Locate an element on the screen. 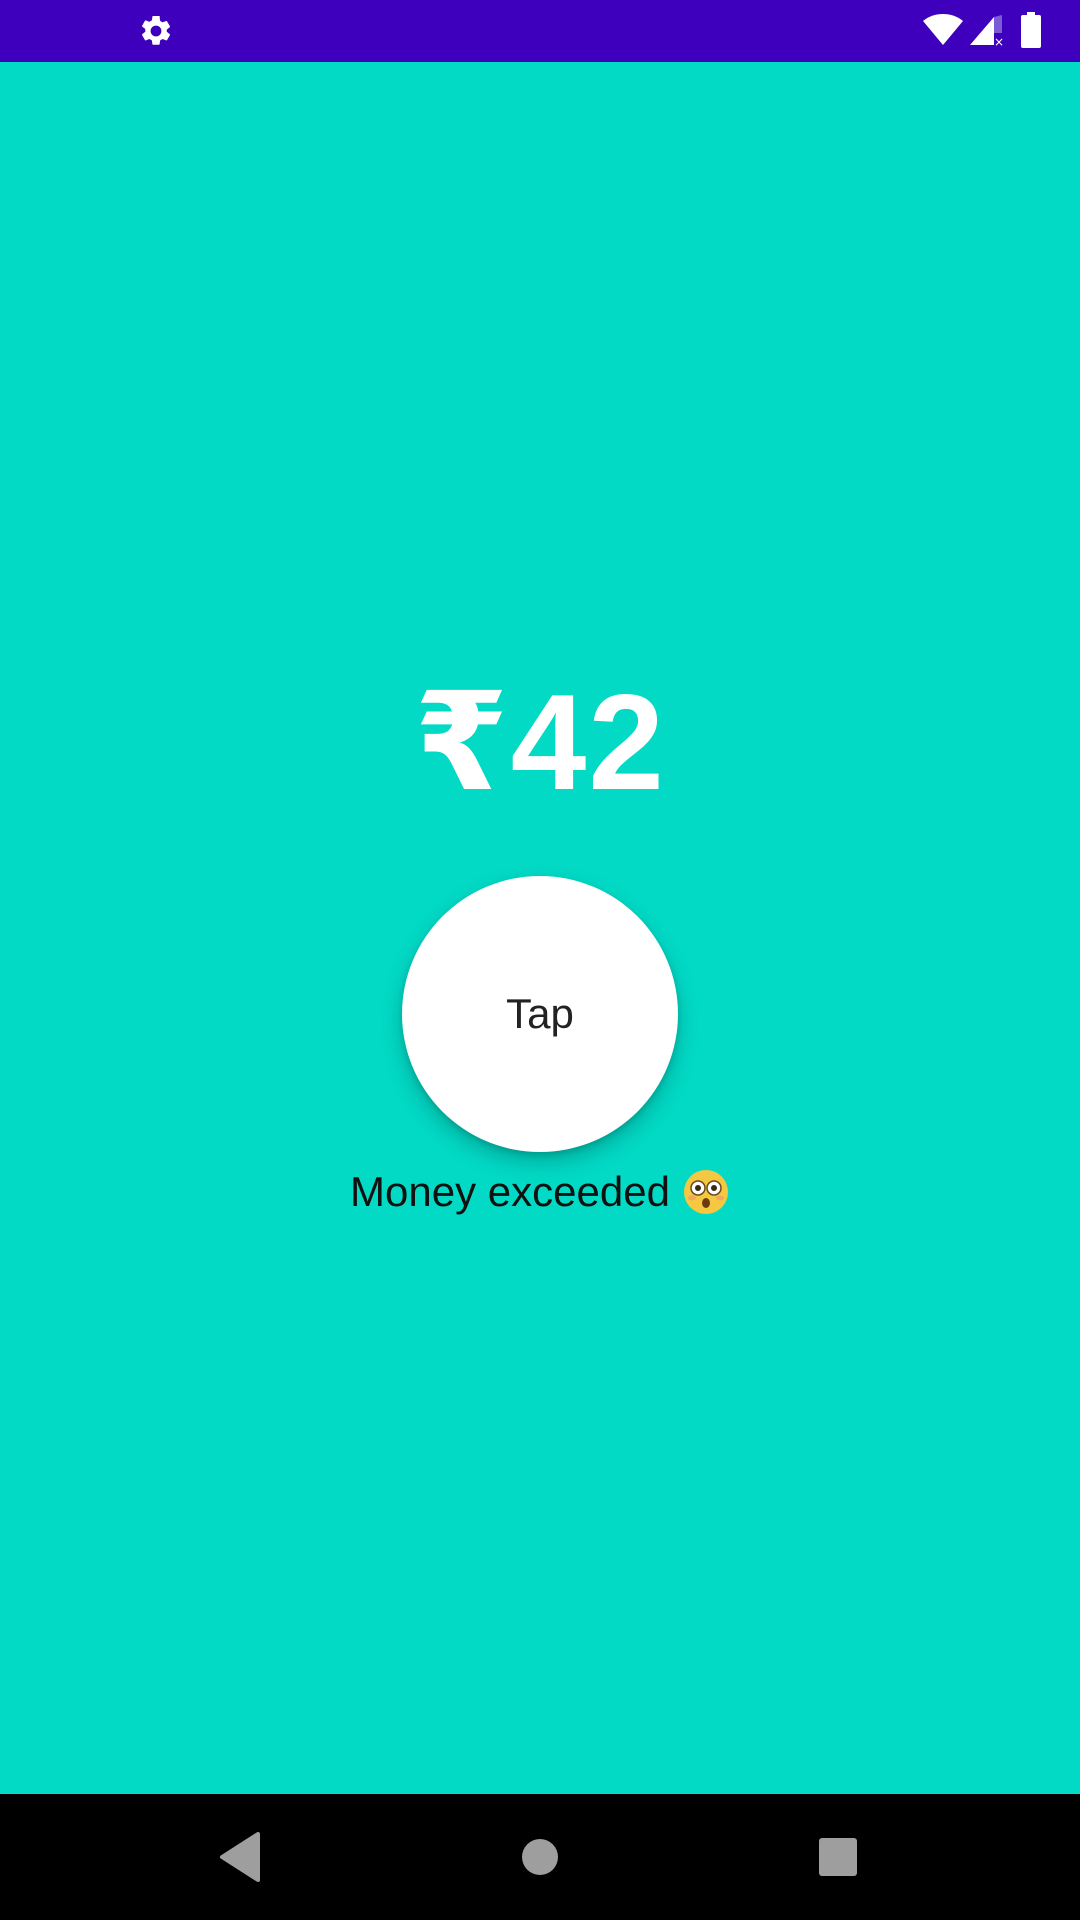 The width and height of the screenshot is (1080, 1920). gear-icon is located at coordinates (156, 31).